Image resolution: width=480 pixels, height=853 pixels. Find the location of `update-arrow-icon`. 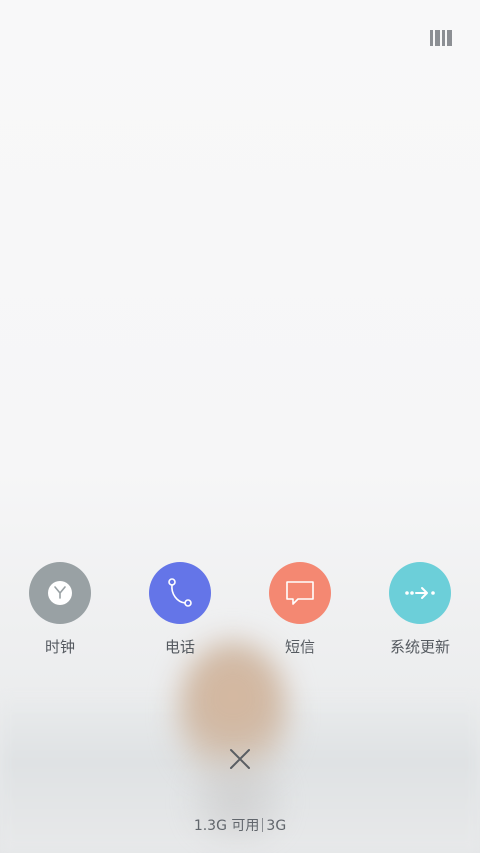

update-arrow-icon is located at coordinates (420, 593).